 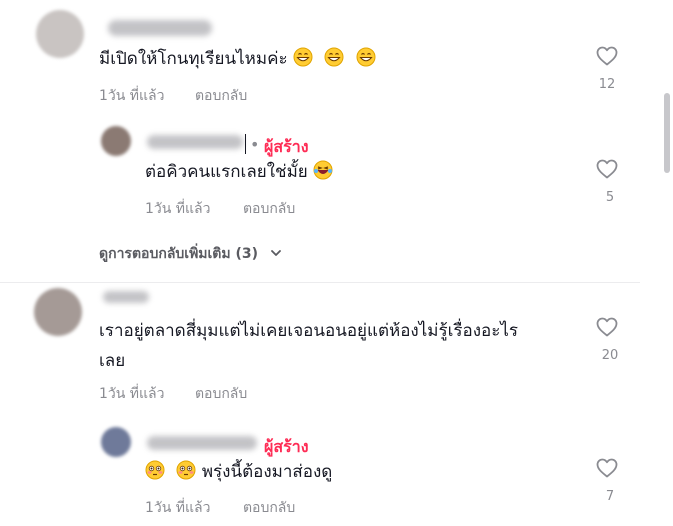 What do you see at coordinates (267, 472) in the screenshot?
I see `reply-body: พรุ่งนี้ต้องมาส่องดู` at bounding box center [267, 472].